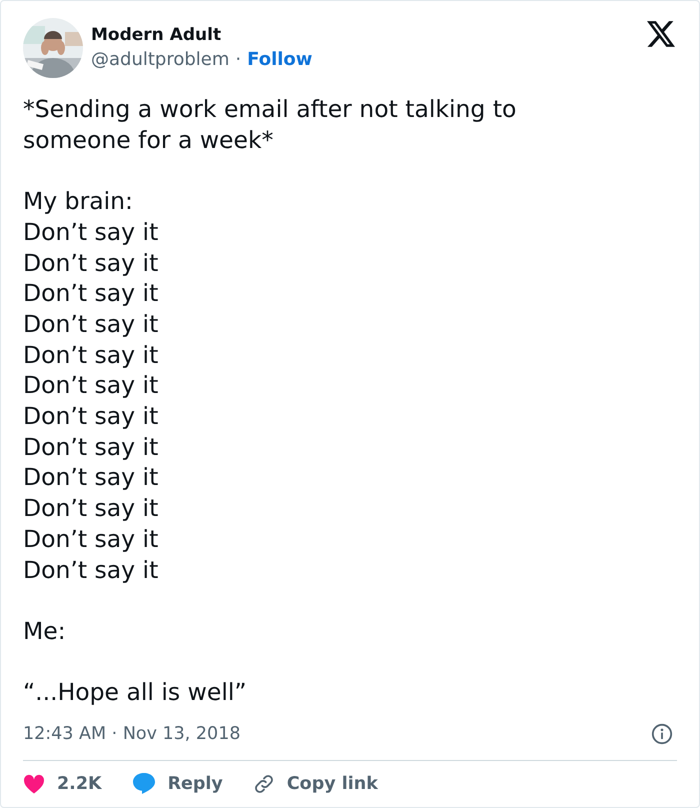  Describe the element at coordinates (135, 692) in the screenshot. I see `tweet-text: “...Hope all is well”` at that location.